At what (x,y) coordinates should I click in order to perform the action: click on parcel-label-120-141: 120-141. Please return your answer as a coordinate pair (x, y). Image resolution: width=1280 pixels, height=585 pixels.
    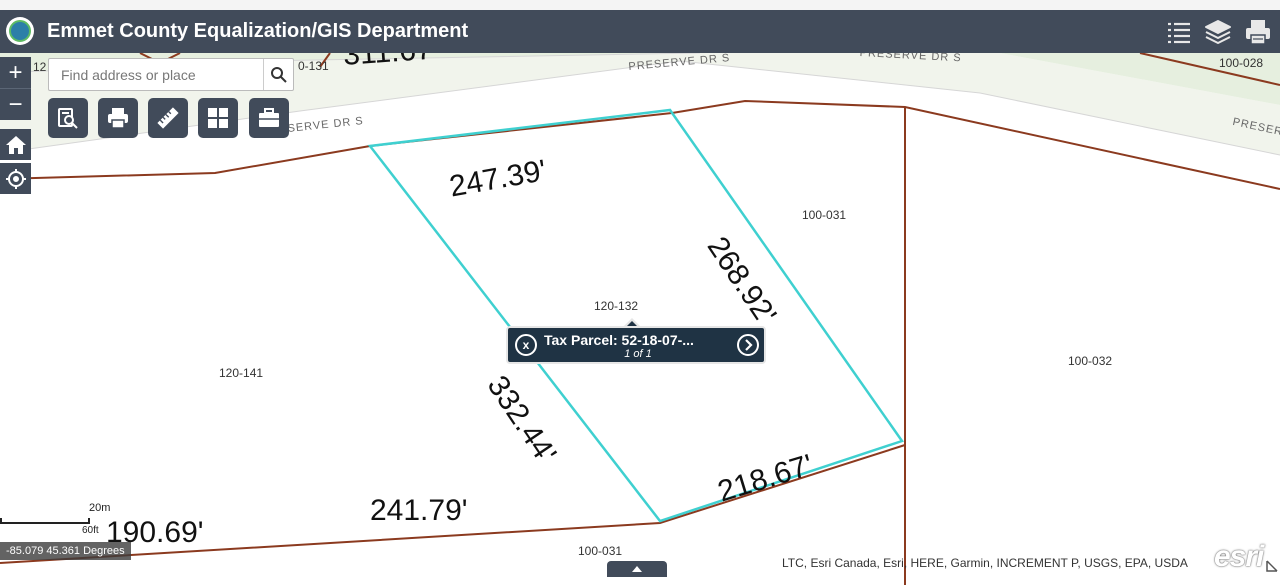
    Looking at the image, I should click on (241, 373).